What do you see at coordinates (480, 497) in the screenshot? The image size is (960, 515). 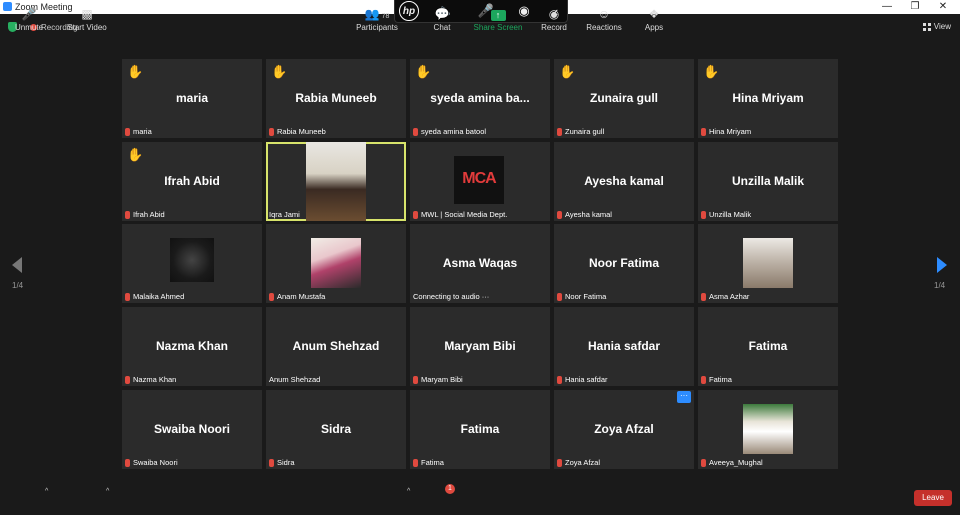 I see `meeting-toolbar` at bounding box center [480, 497].